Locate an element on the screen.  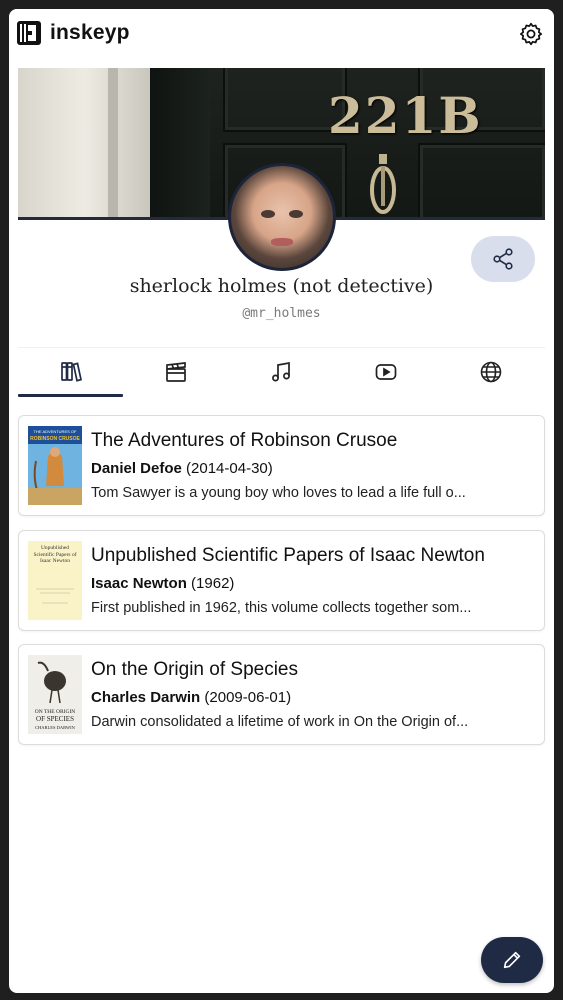
book-title: On the Origin of Species is located at coordinates (194, 669).